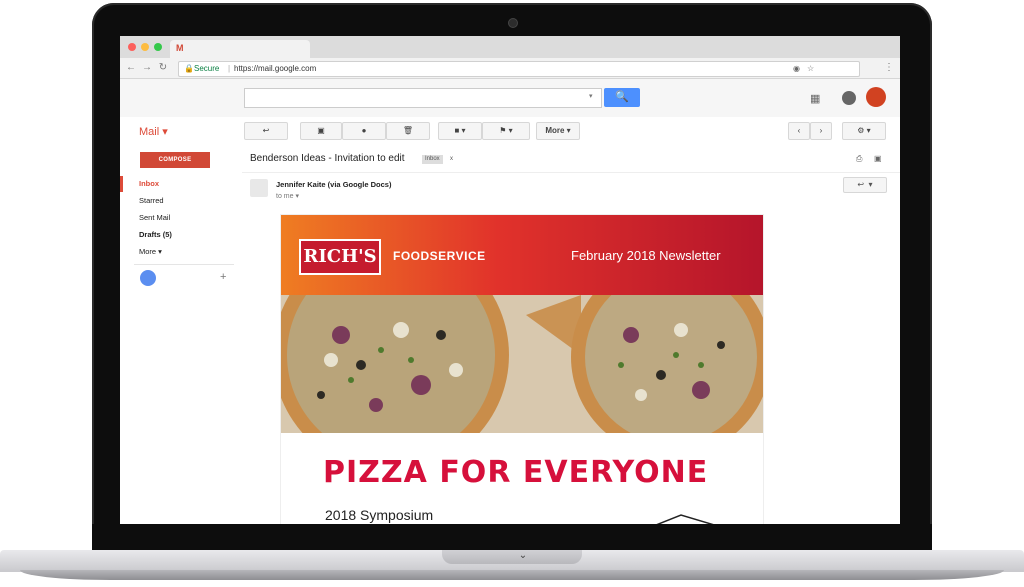 The width and height of the screenshot is (1024, 587). What do you see at coordinates (878, 158) in the screenshot?
I see `new-window-icon: ▣` at bounding box center [878, 158].